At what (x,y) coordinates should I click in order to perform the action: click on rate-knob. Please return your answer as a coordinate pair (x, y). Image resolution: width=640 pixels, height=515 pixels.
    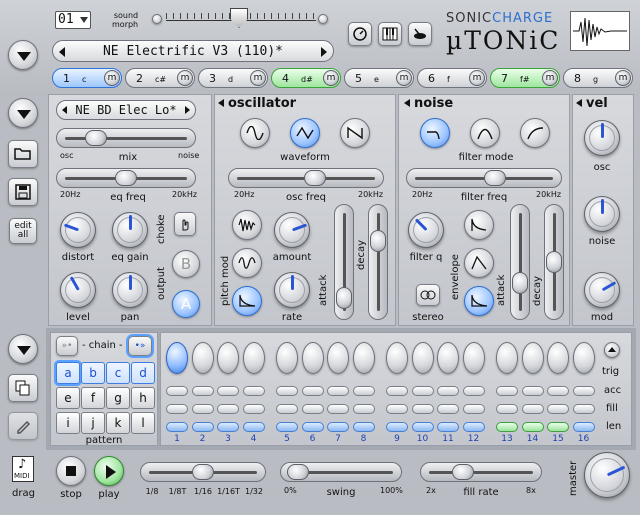
    Looking at the image, I should click on (292, 290).